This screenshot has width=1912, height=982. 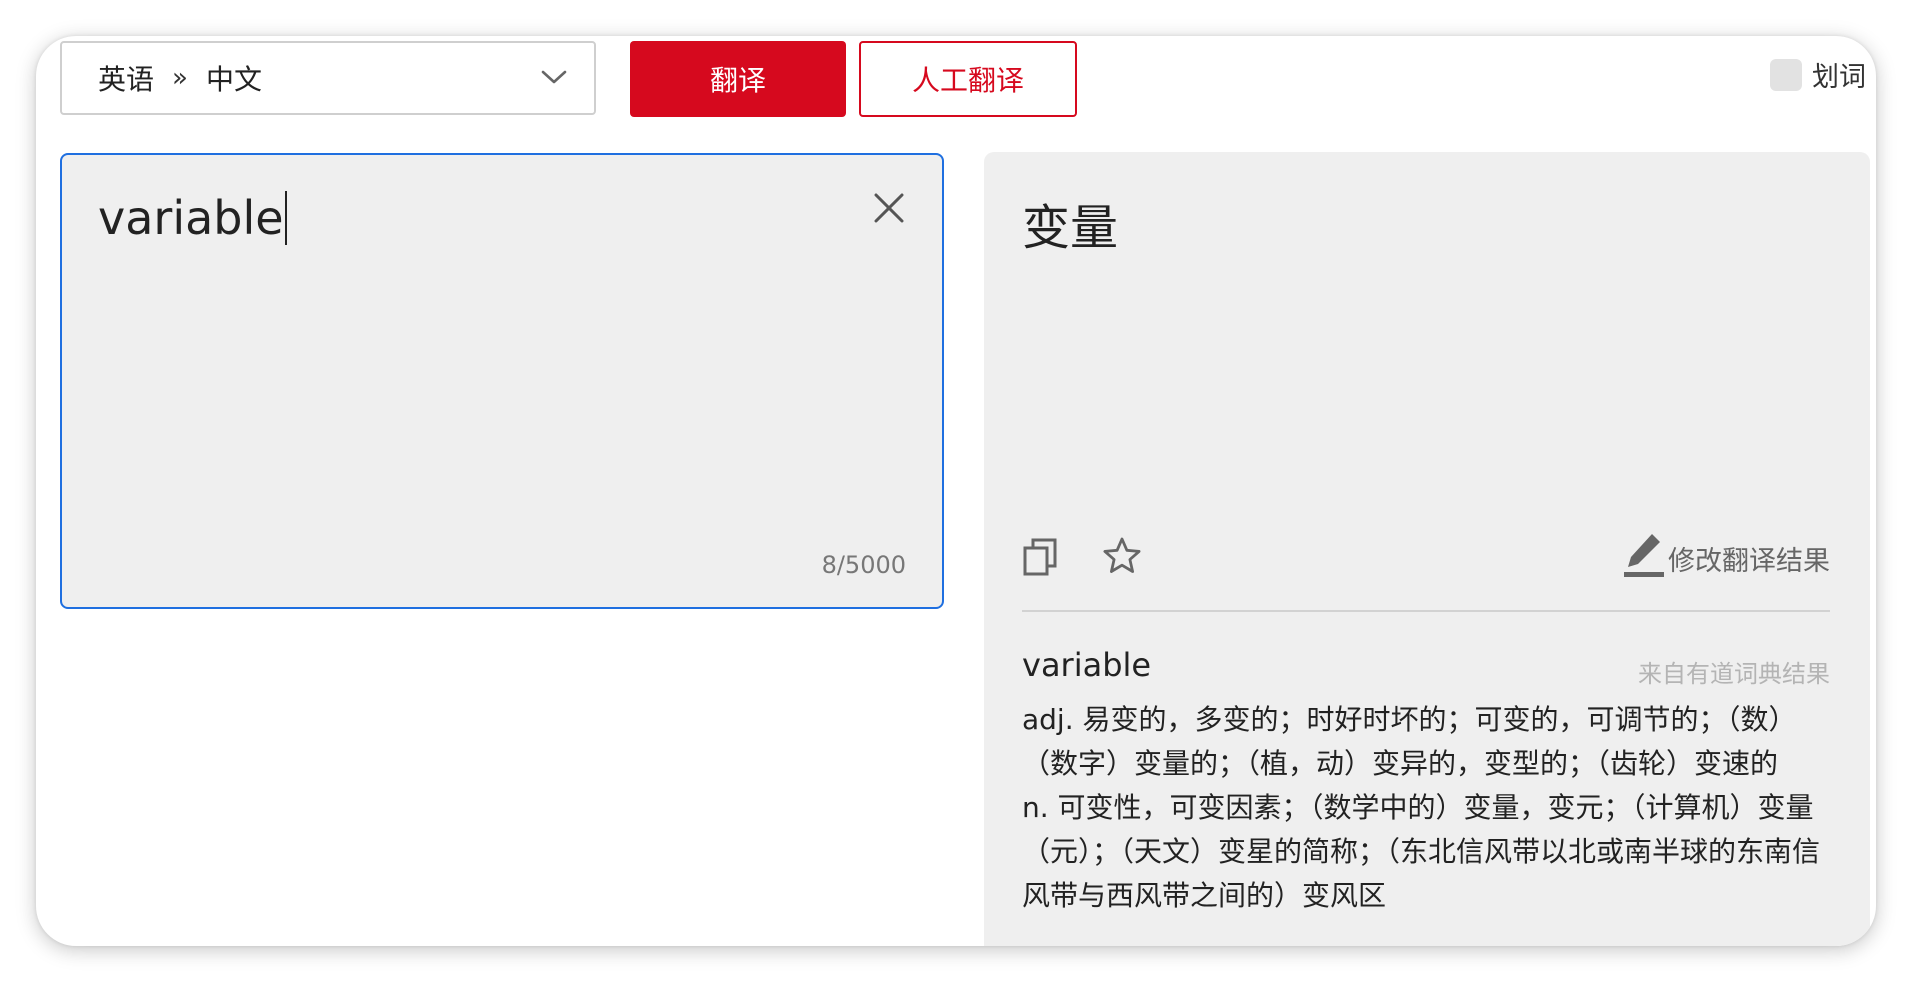 I want to click on chevron-down-icon, so click(x=554, y=77).